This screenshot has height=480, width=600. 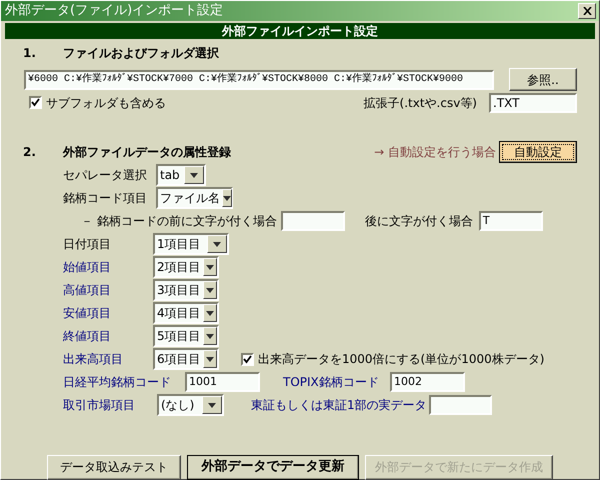 I want to click on window-title: 外部データ(ファイル)インポート設定, so click(x=114, y=11).